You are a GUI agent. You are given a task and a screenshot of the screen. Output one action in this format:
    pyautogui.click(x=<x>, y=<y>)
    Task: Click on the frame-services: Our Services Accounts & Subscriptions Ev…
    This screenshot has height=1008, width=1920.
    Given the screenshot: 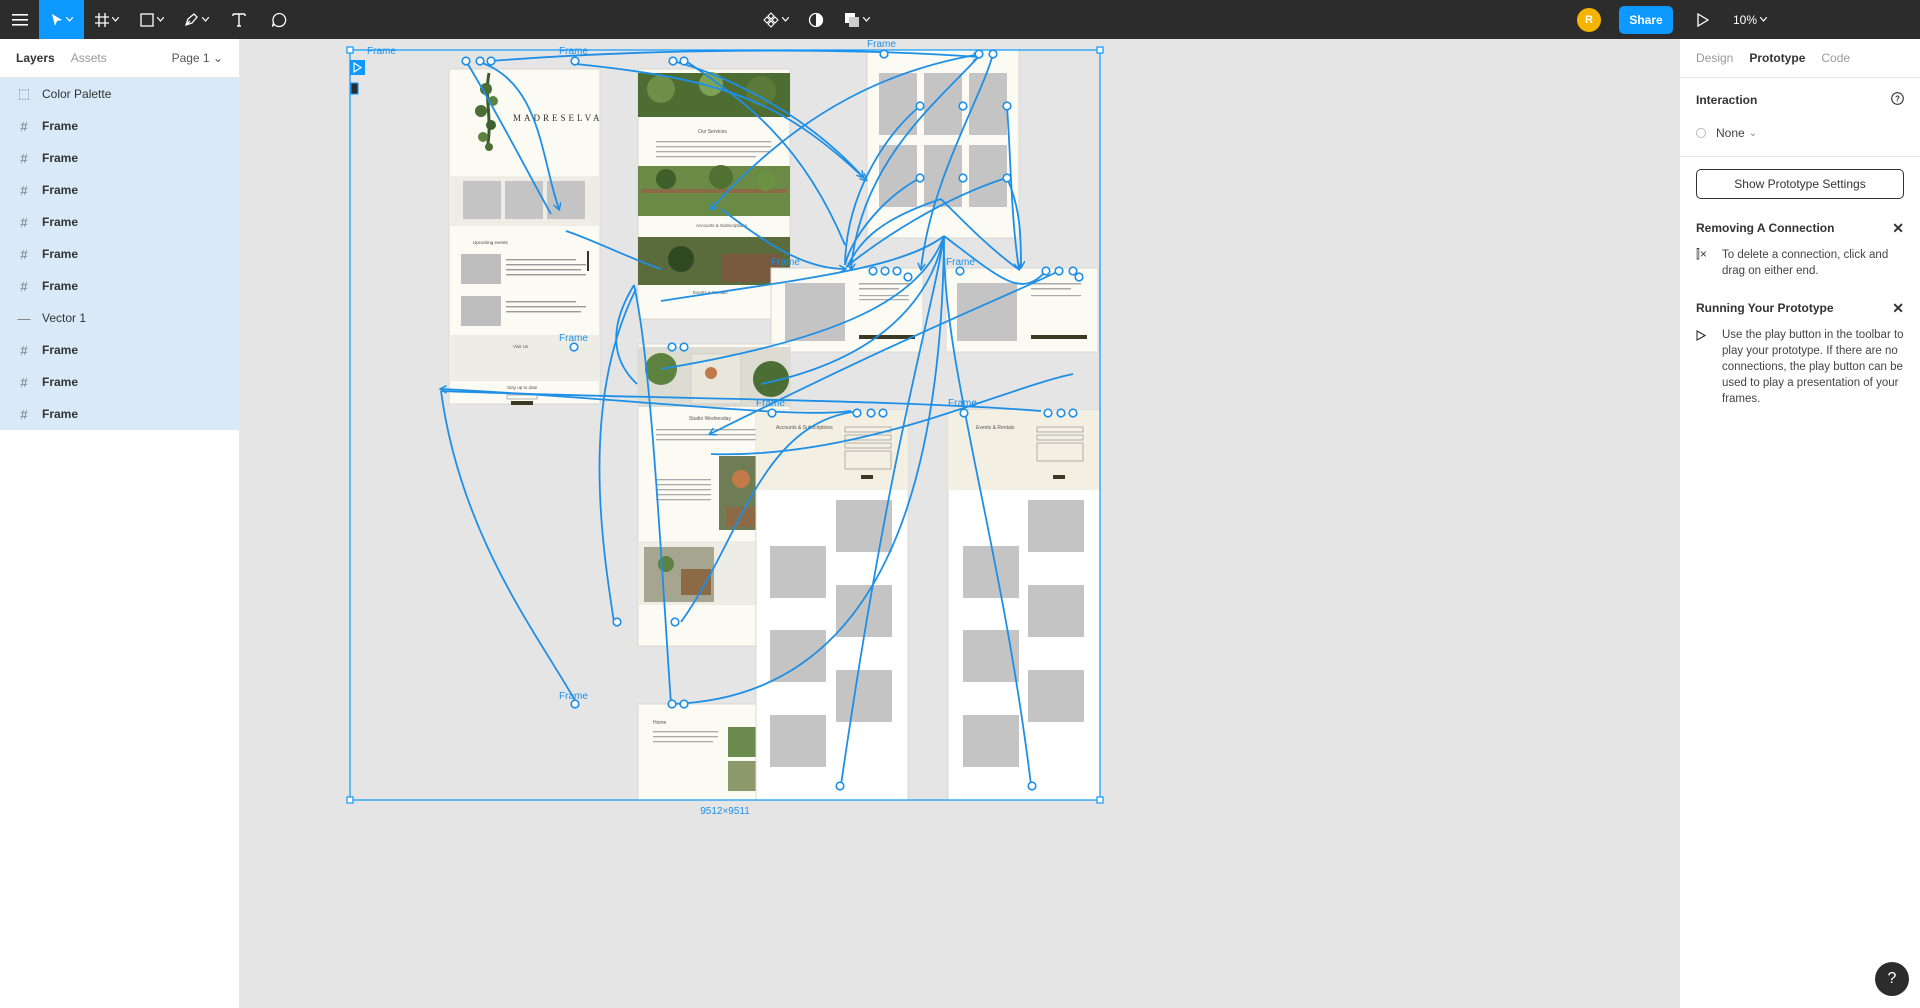 What is the action you would take?
    pyautogui.click(x=714, y=194)
    